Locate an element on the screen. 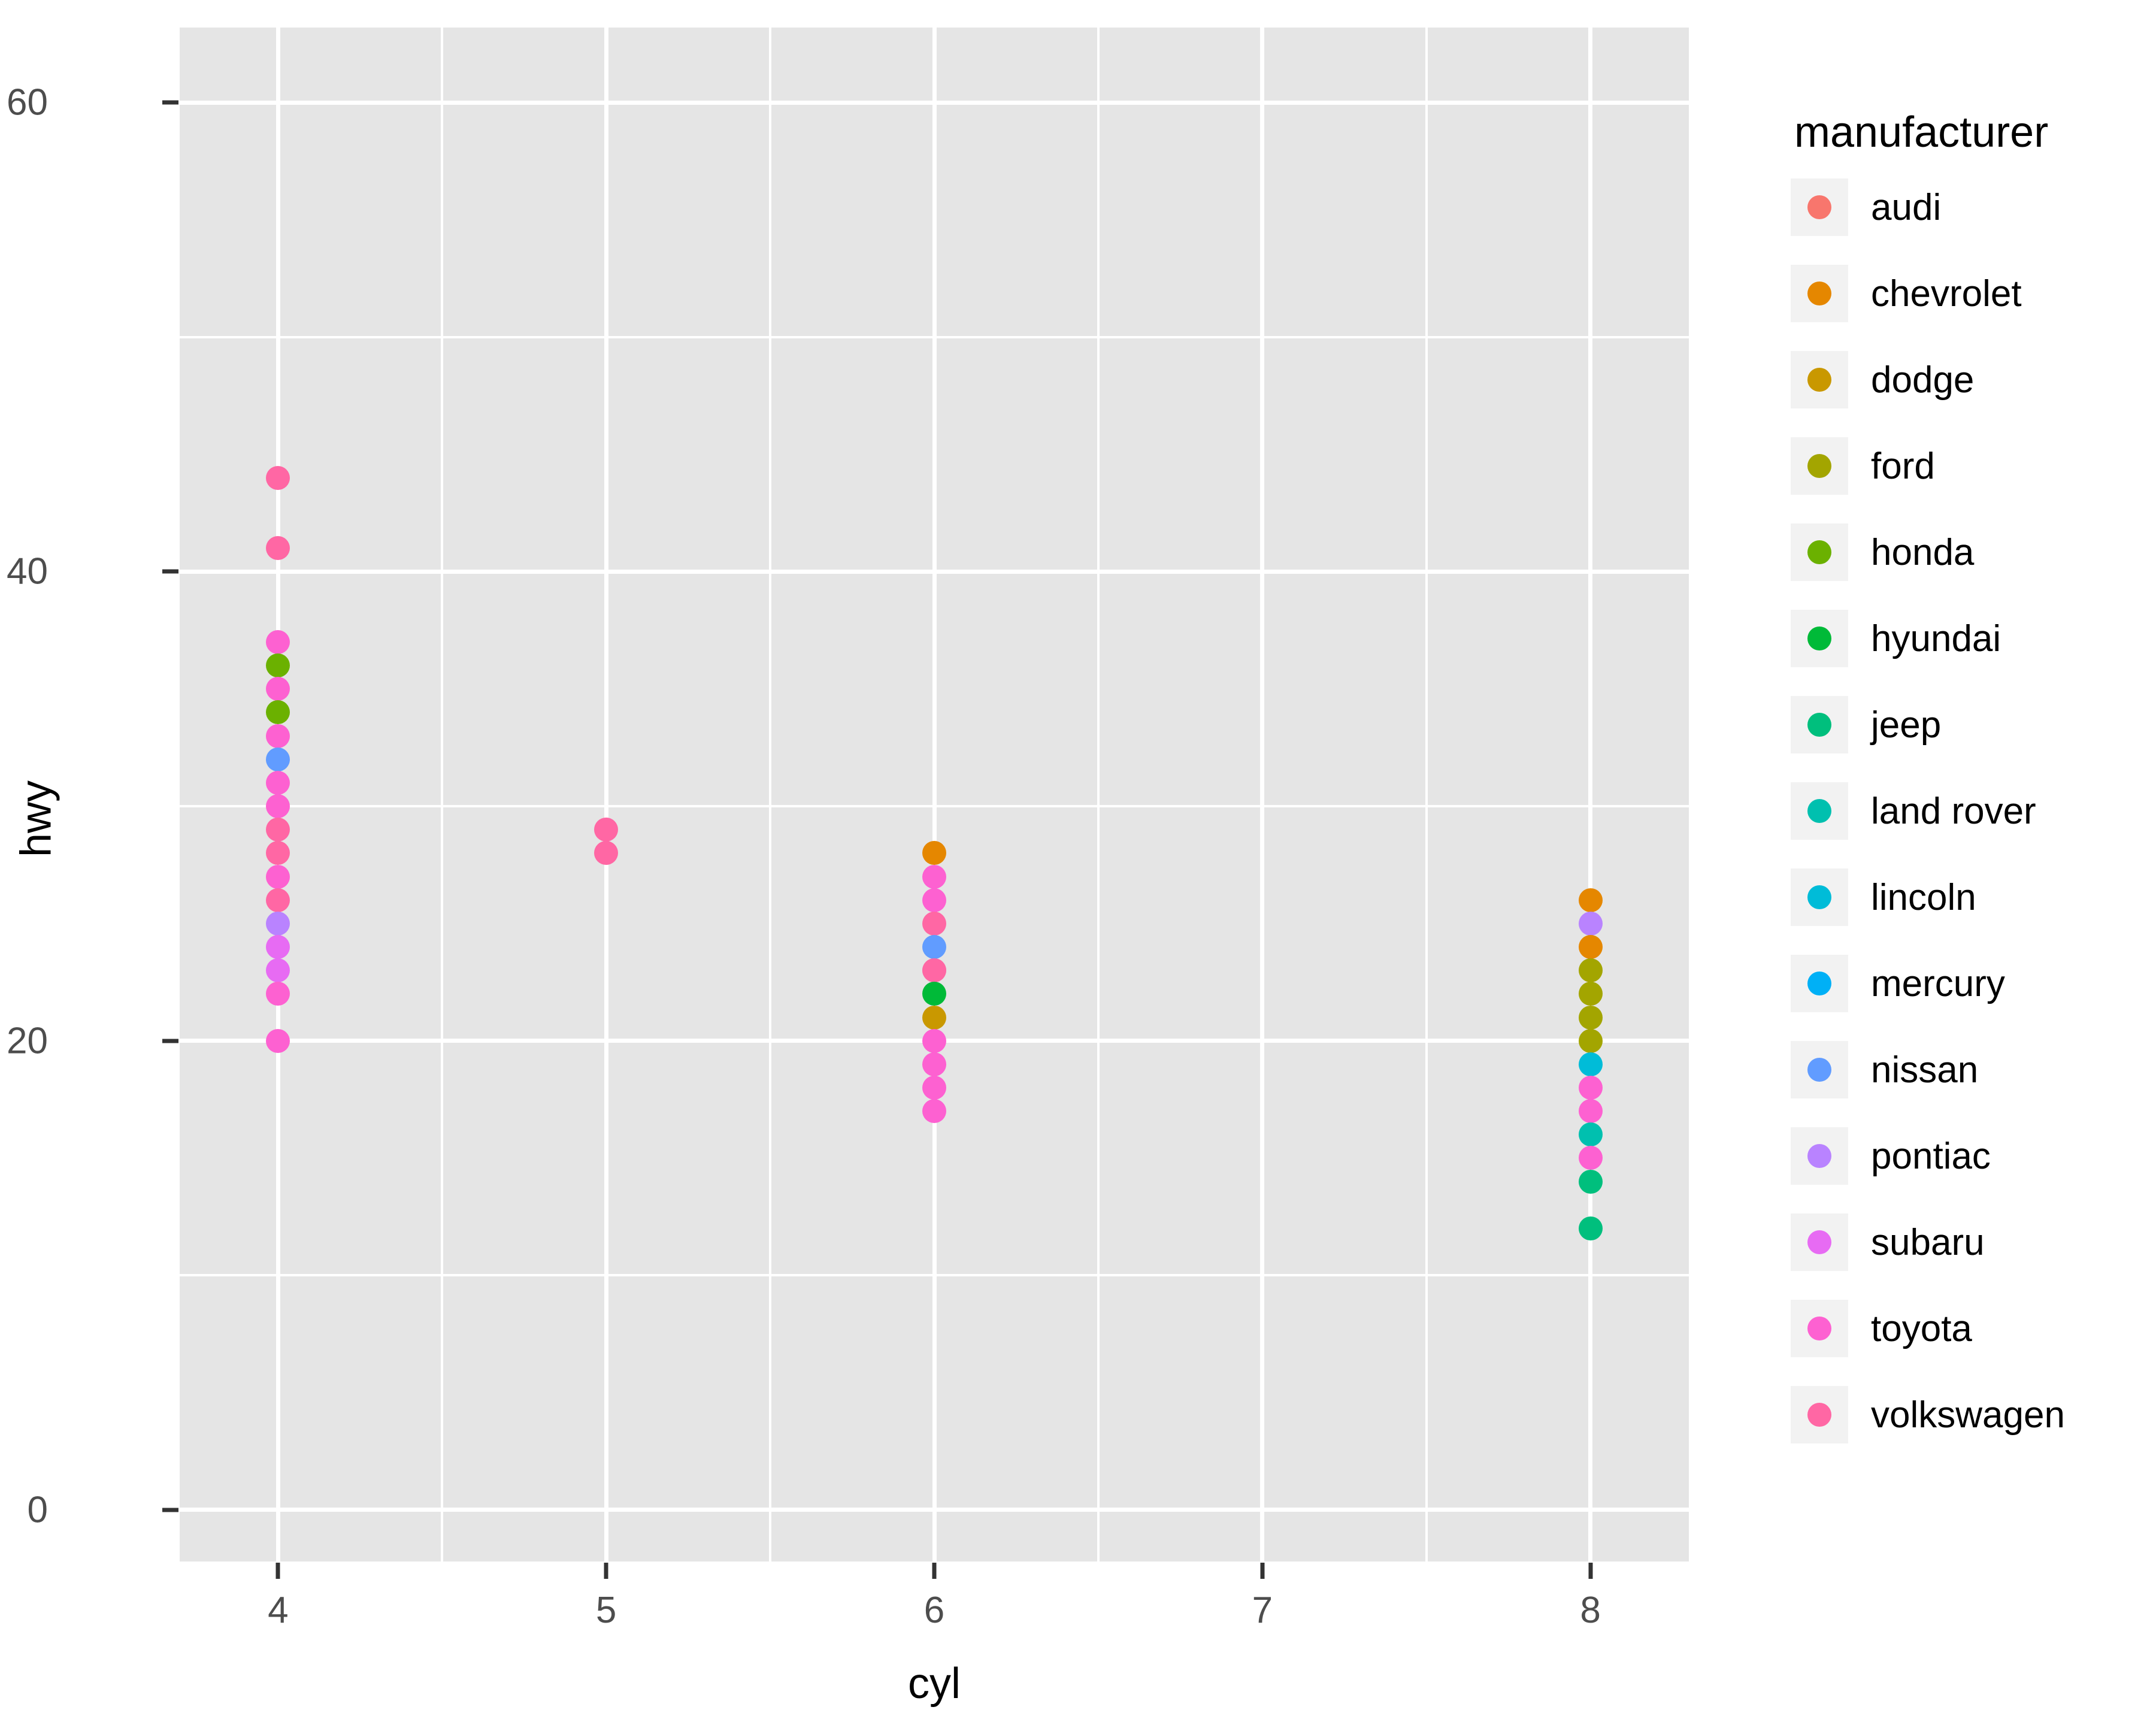  legend-item-label: volkswagen is located at coordinates (1968, 1415).